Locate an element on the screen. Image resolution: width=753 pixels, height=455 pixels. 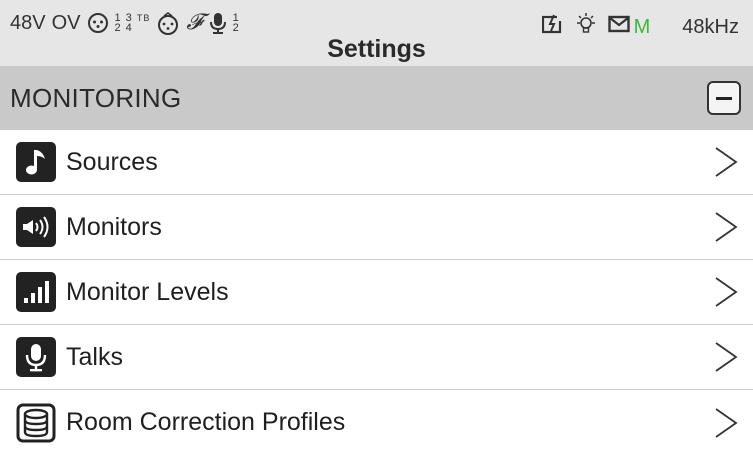
menu-item-talks: Talks is located at coordinates (376, 357).